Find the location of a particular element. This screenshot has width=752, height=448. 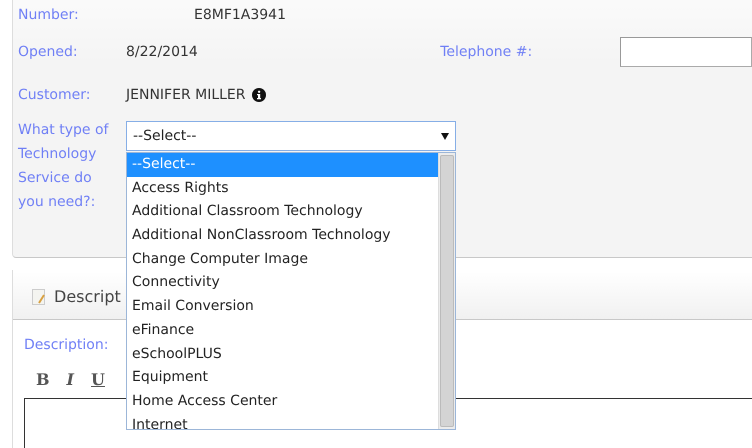

field-value: E8MF1A3941 is located at coordinates (239, 15).